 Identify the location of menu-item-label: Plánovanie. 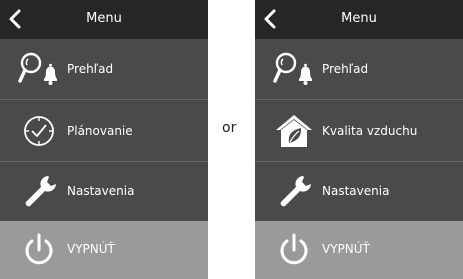
(100, 131).